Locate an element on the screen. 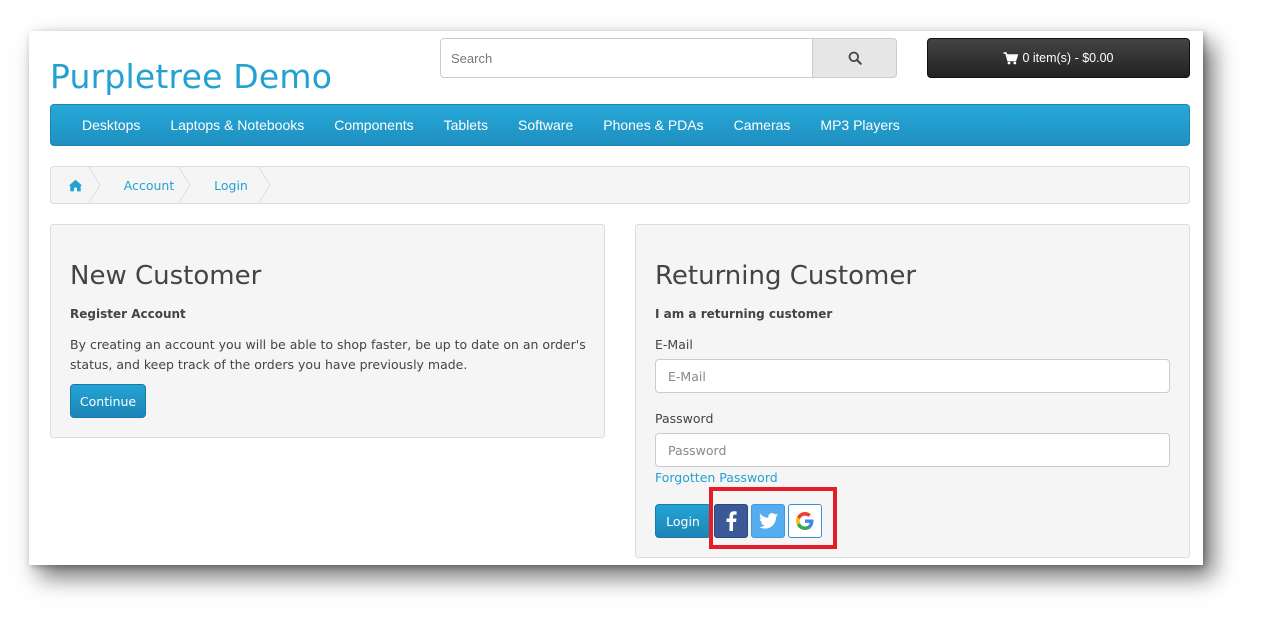 This screenshot has height=638, width=1271. breadcrumb-home is located at coordinates (76, 185).